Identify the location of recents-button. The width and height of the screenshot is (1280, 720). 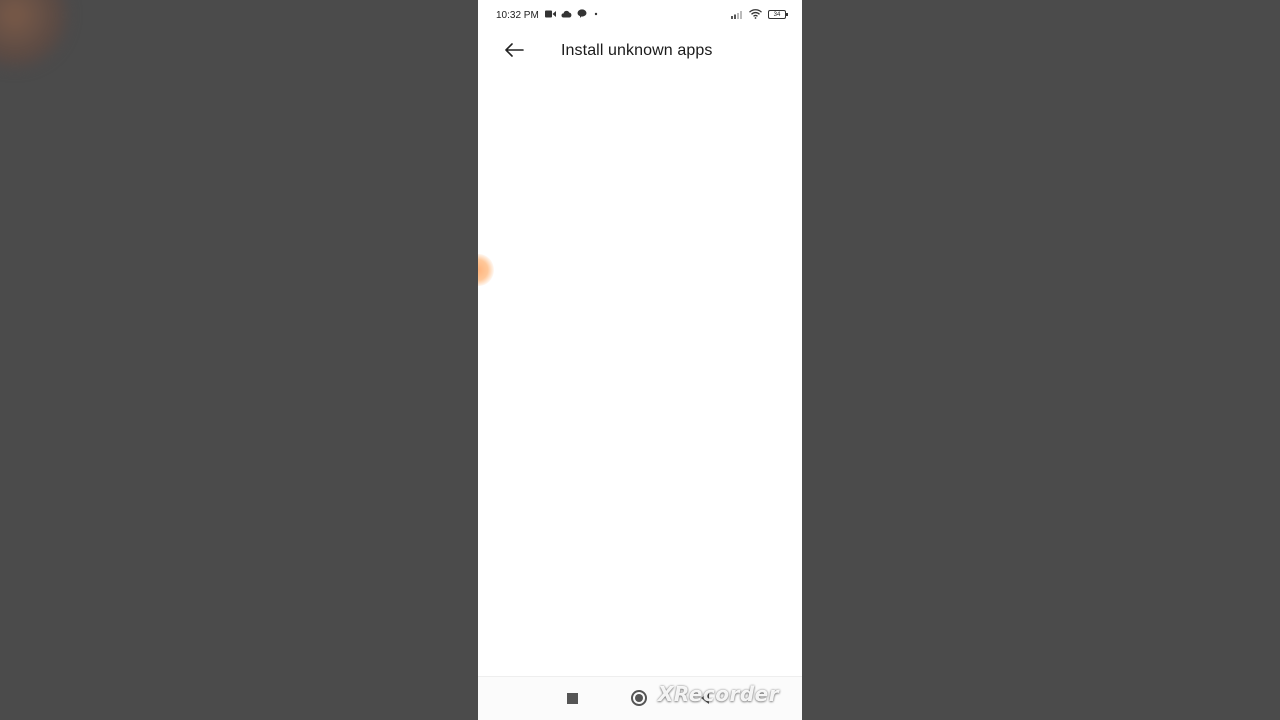
(572, 698).